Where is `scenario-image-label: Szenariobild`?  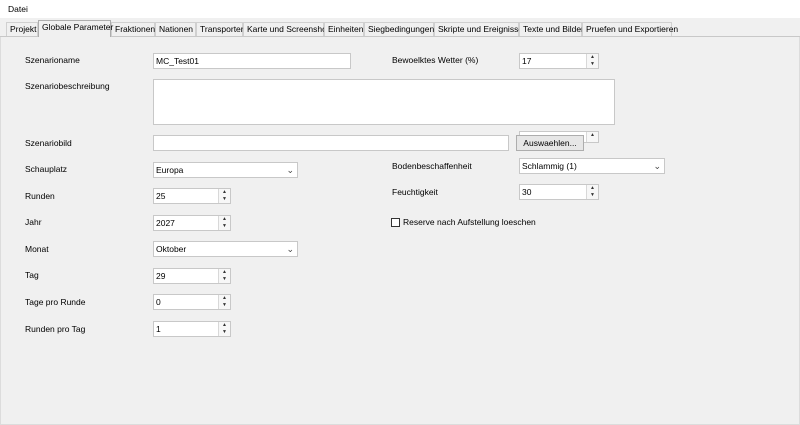 scenario-image-label: Szenariobild is located at coordinates (48, 143).